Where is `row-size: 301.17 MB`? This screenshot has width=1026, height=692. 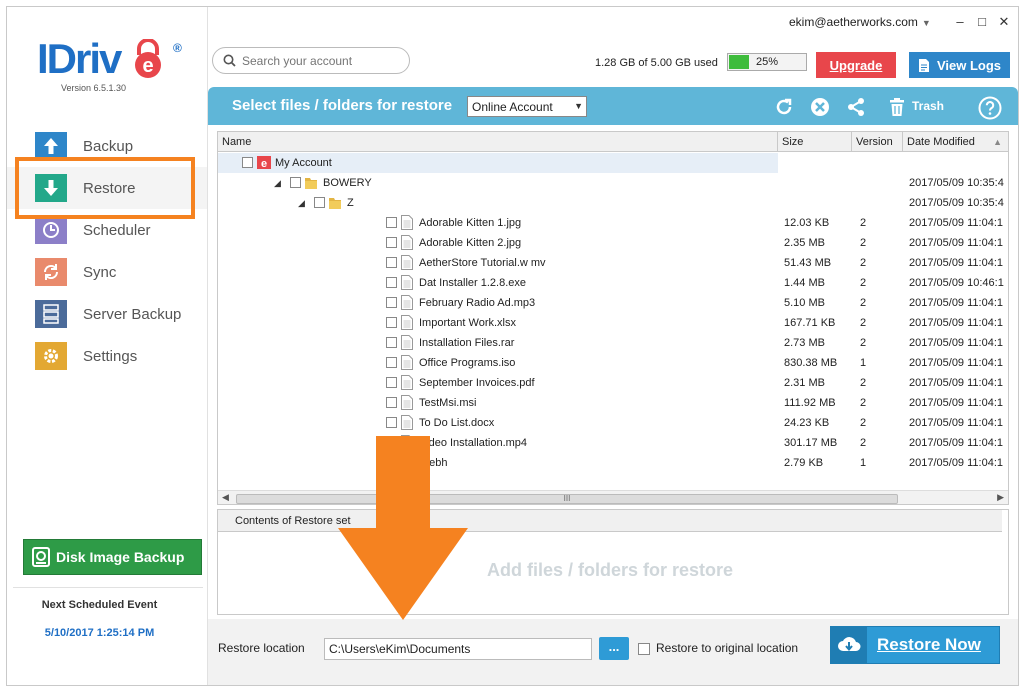
row-size: 301.17 MB is located at coordinates (811, 443).